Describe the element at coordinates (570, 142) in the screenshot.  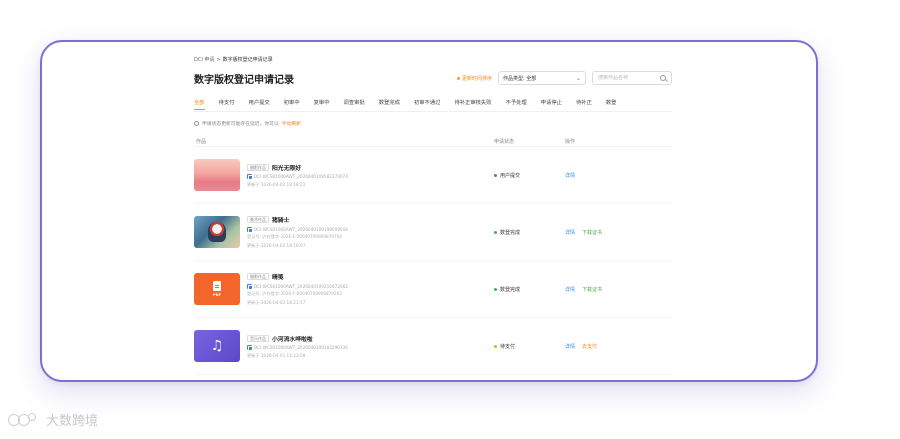
I see `column-header-action: 操作` at that location.